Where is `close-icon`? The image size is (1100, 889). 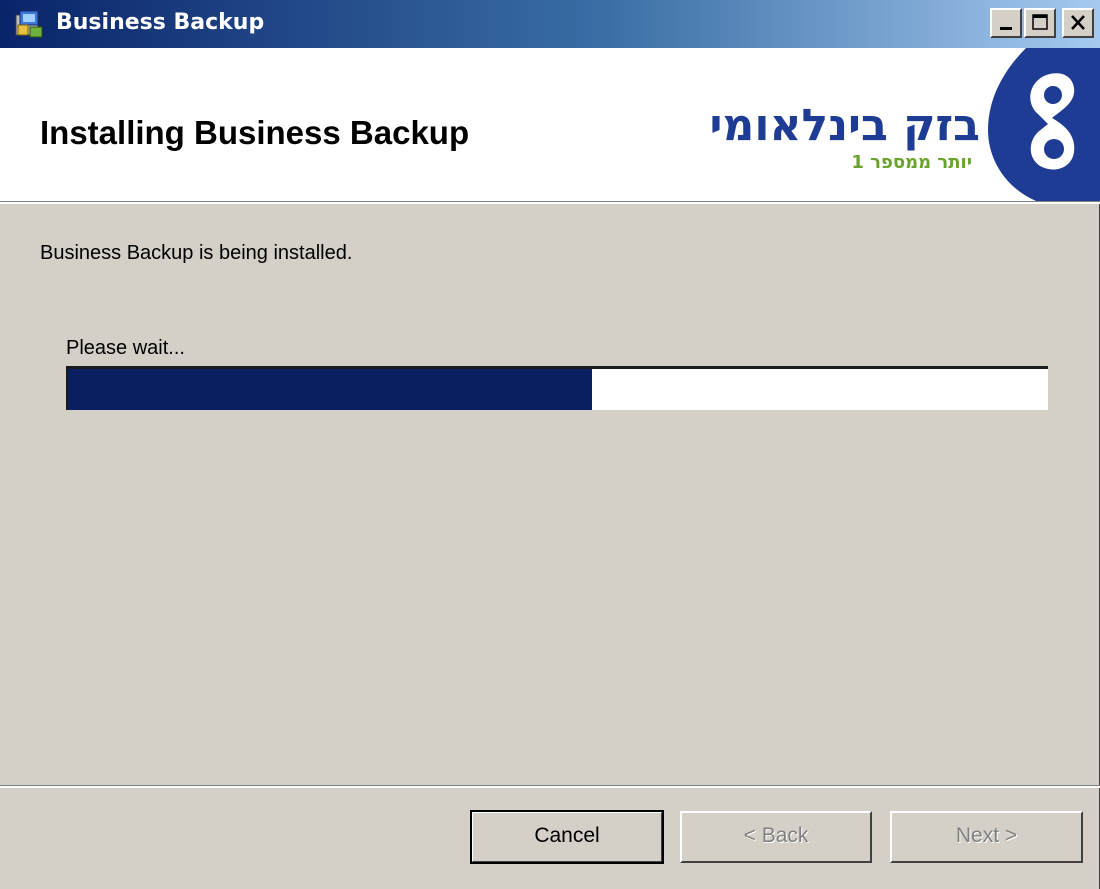
close-icon is located at coordinates (1078, 22).